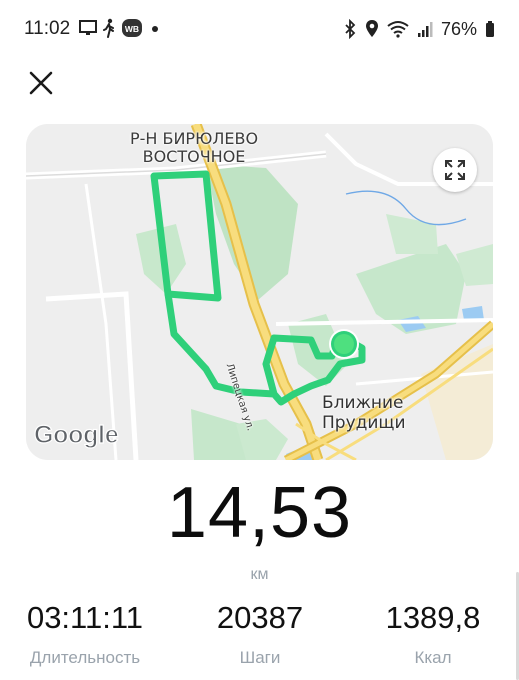 Image resolution: width=519 pixels, height=680 pixels. I want to click on monitor-icon, so click(88, 27).